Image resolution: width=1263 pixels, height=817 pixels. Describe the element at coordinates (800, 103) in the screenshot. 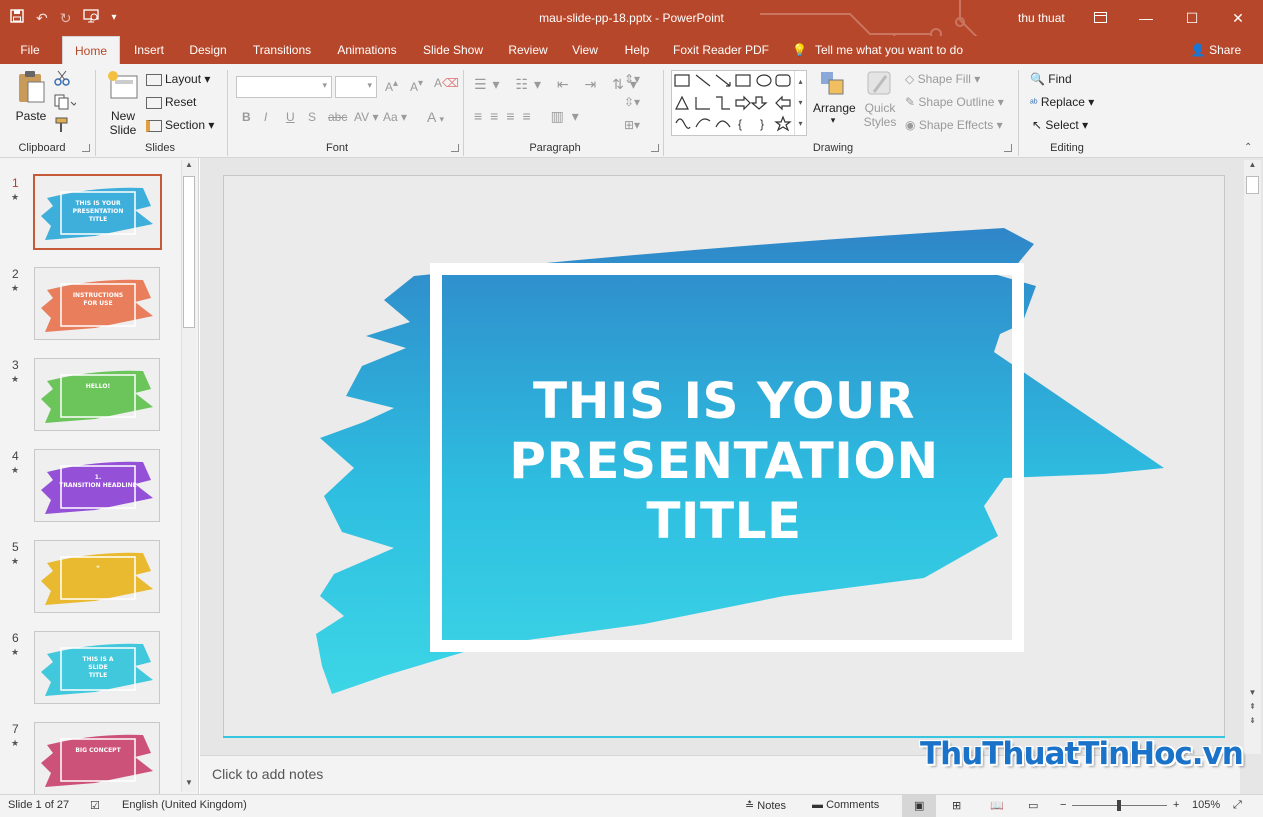

I see `gallery-scroll-icon: ▴ ▾ ▾` at that location.